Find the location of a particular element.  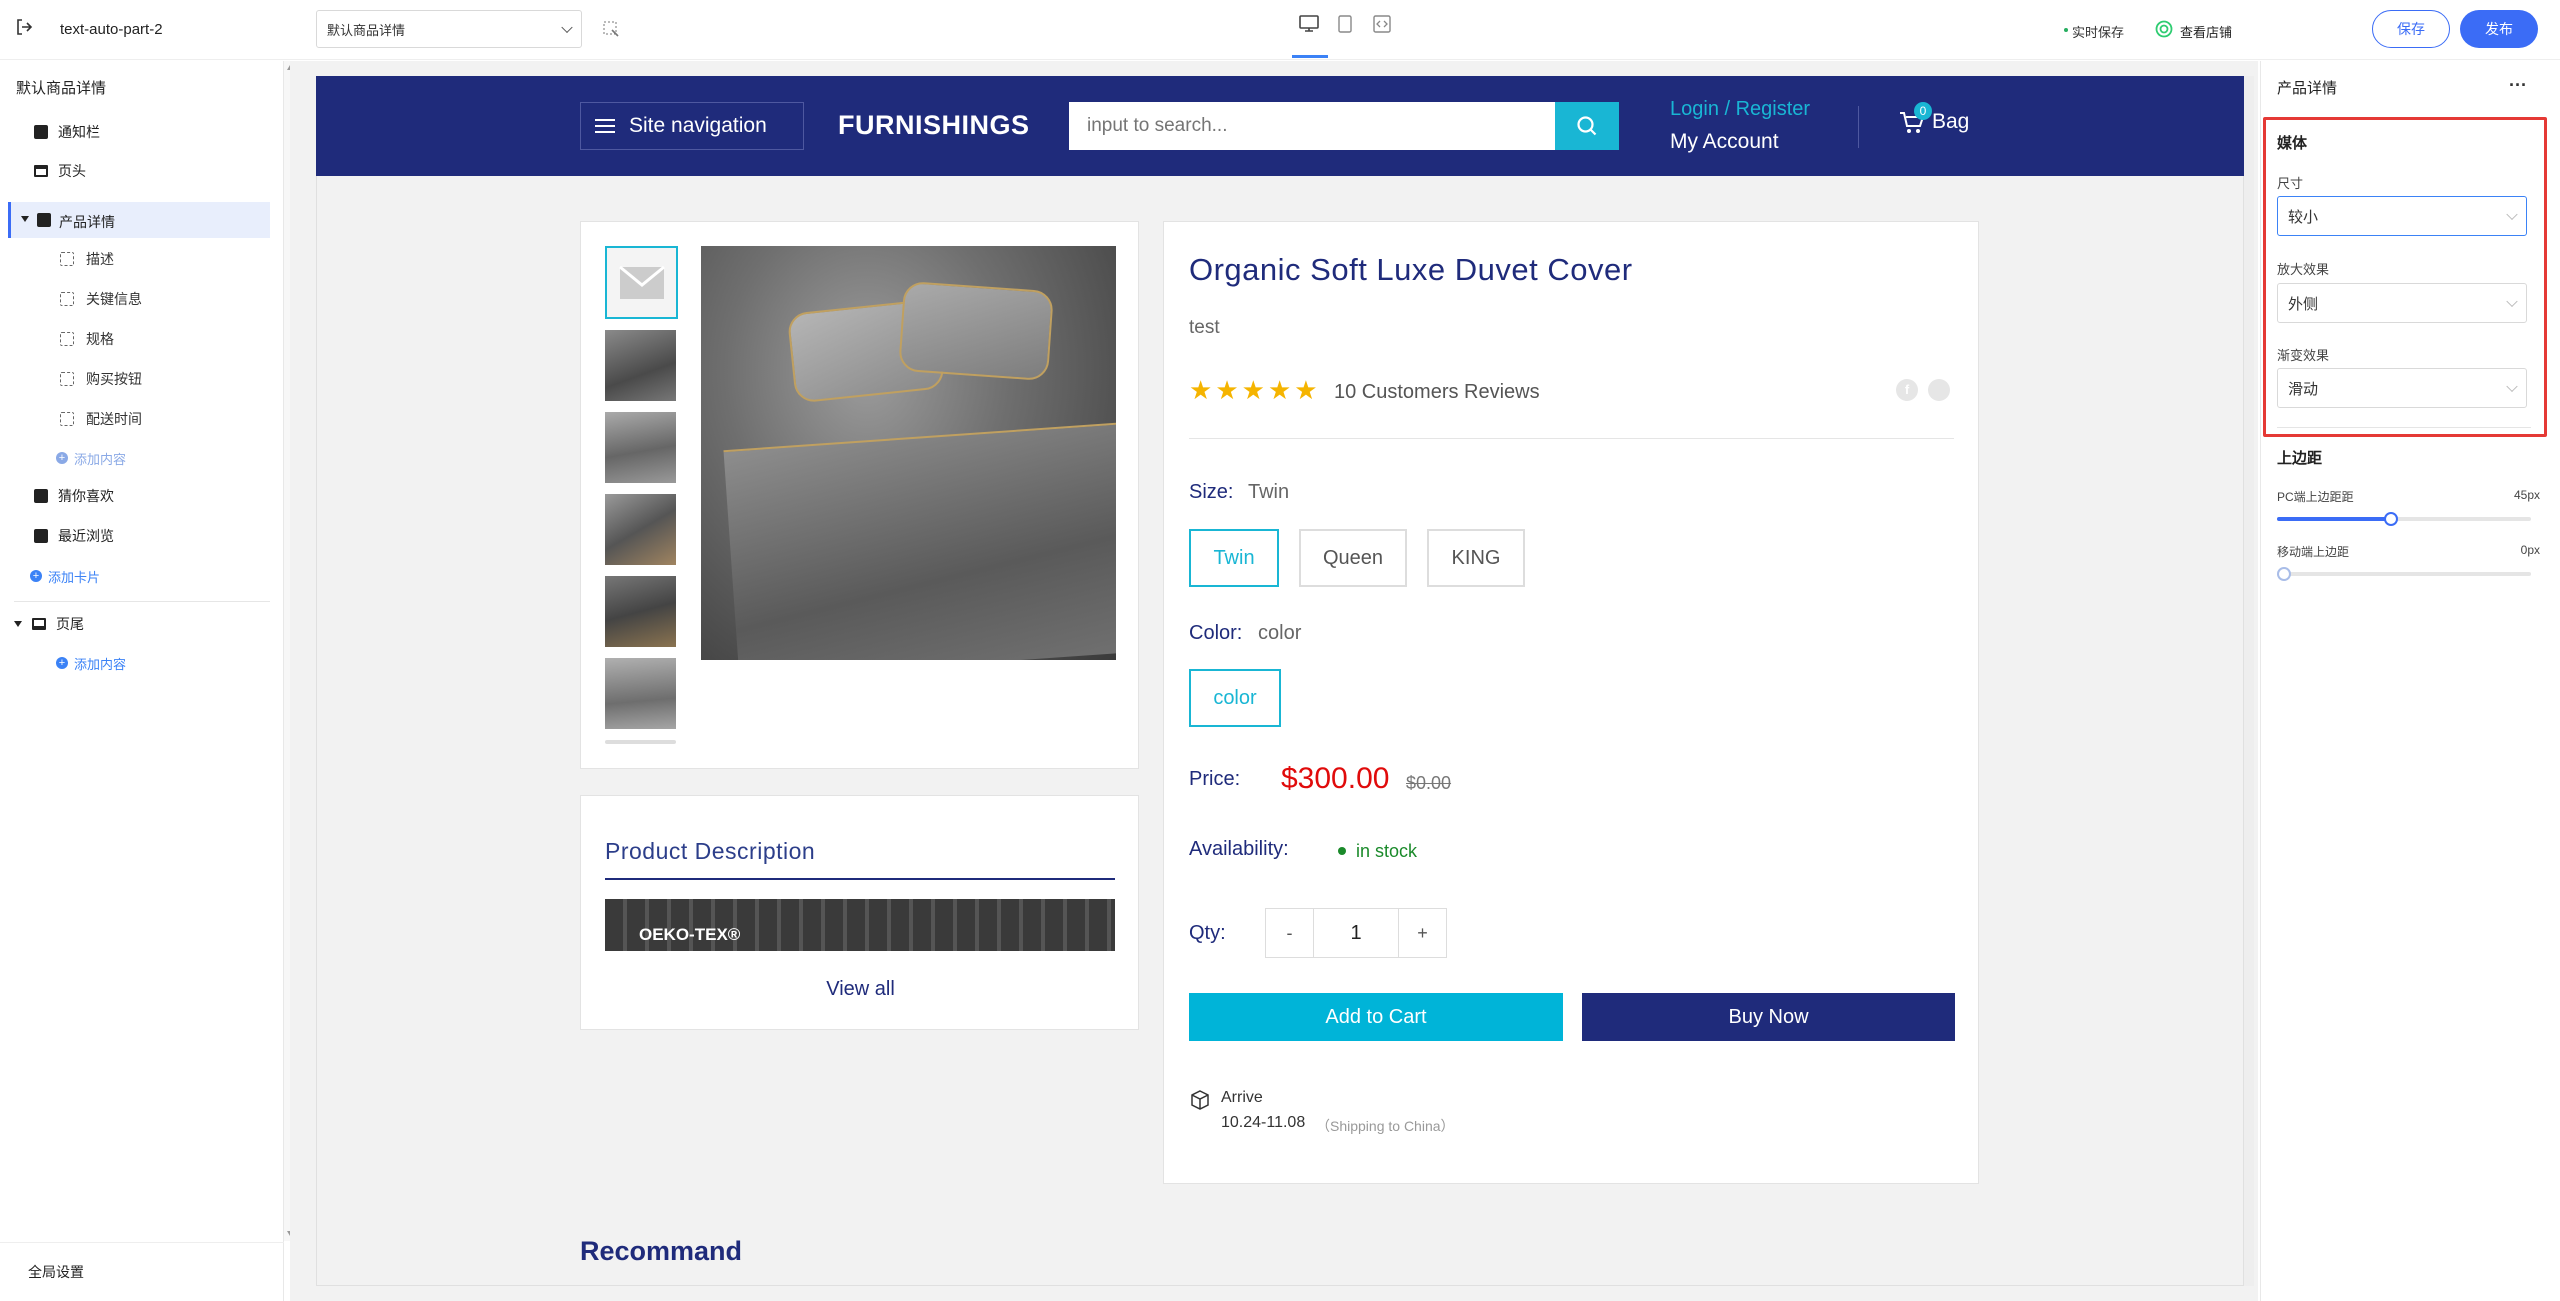

tree-subitem-description: 描述 is located at coordinates (87, 259).